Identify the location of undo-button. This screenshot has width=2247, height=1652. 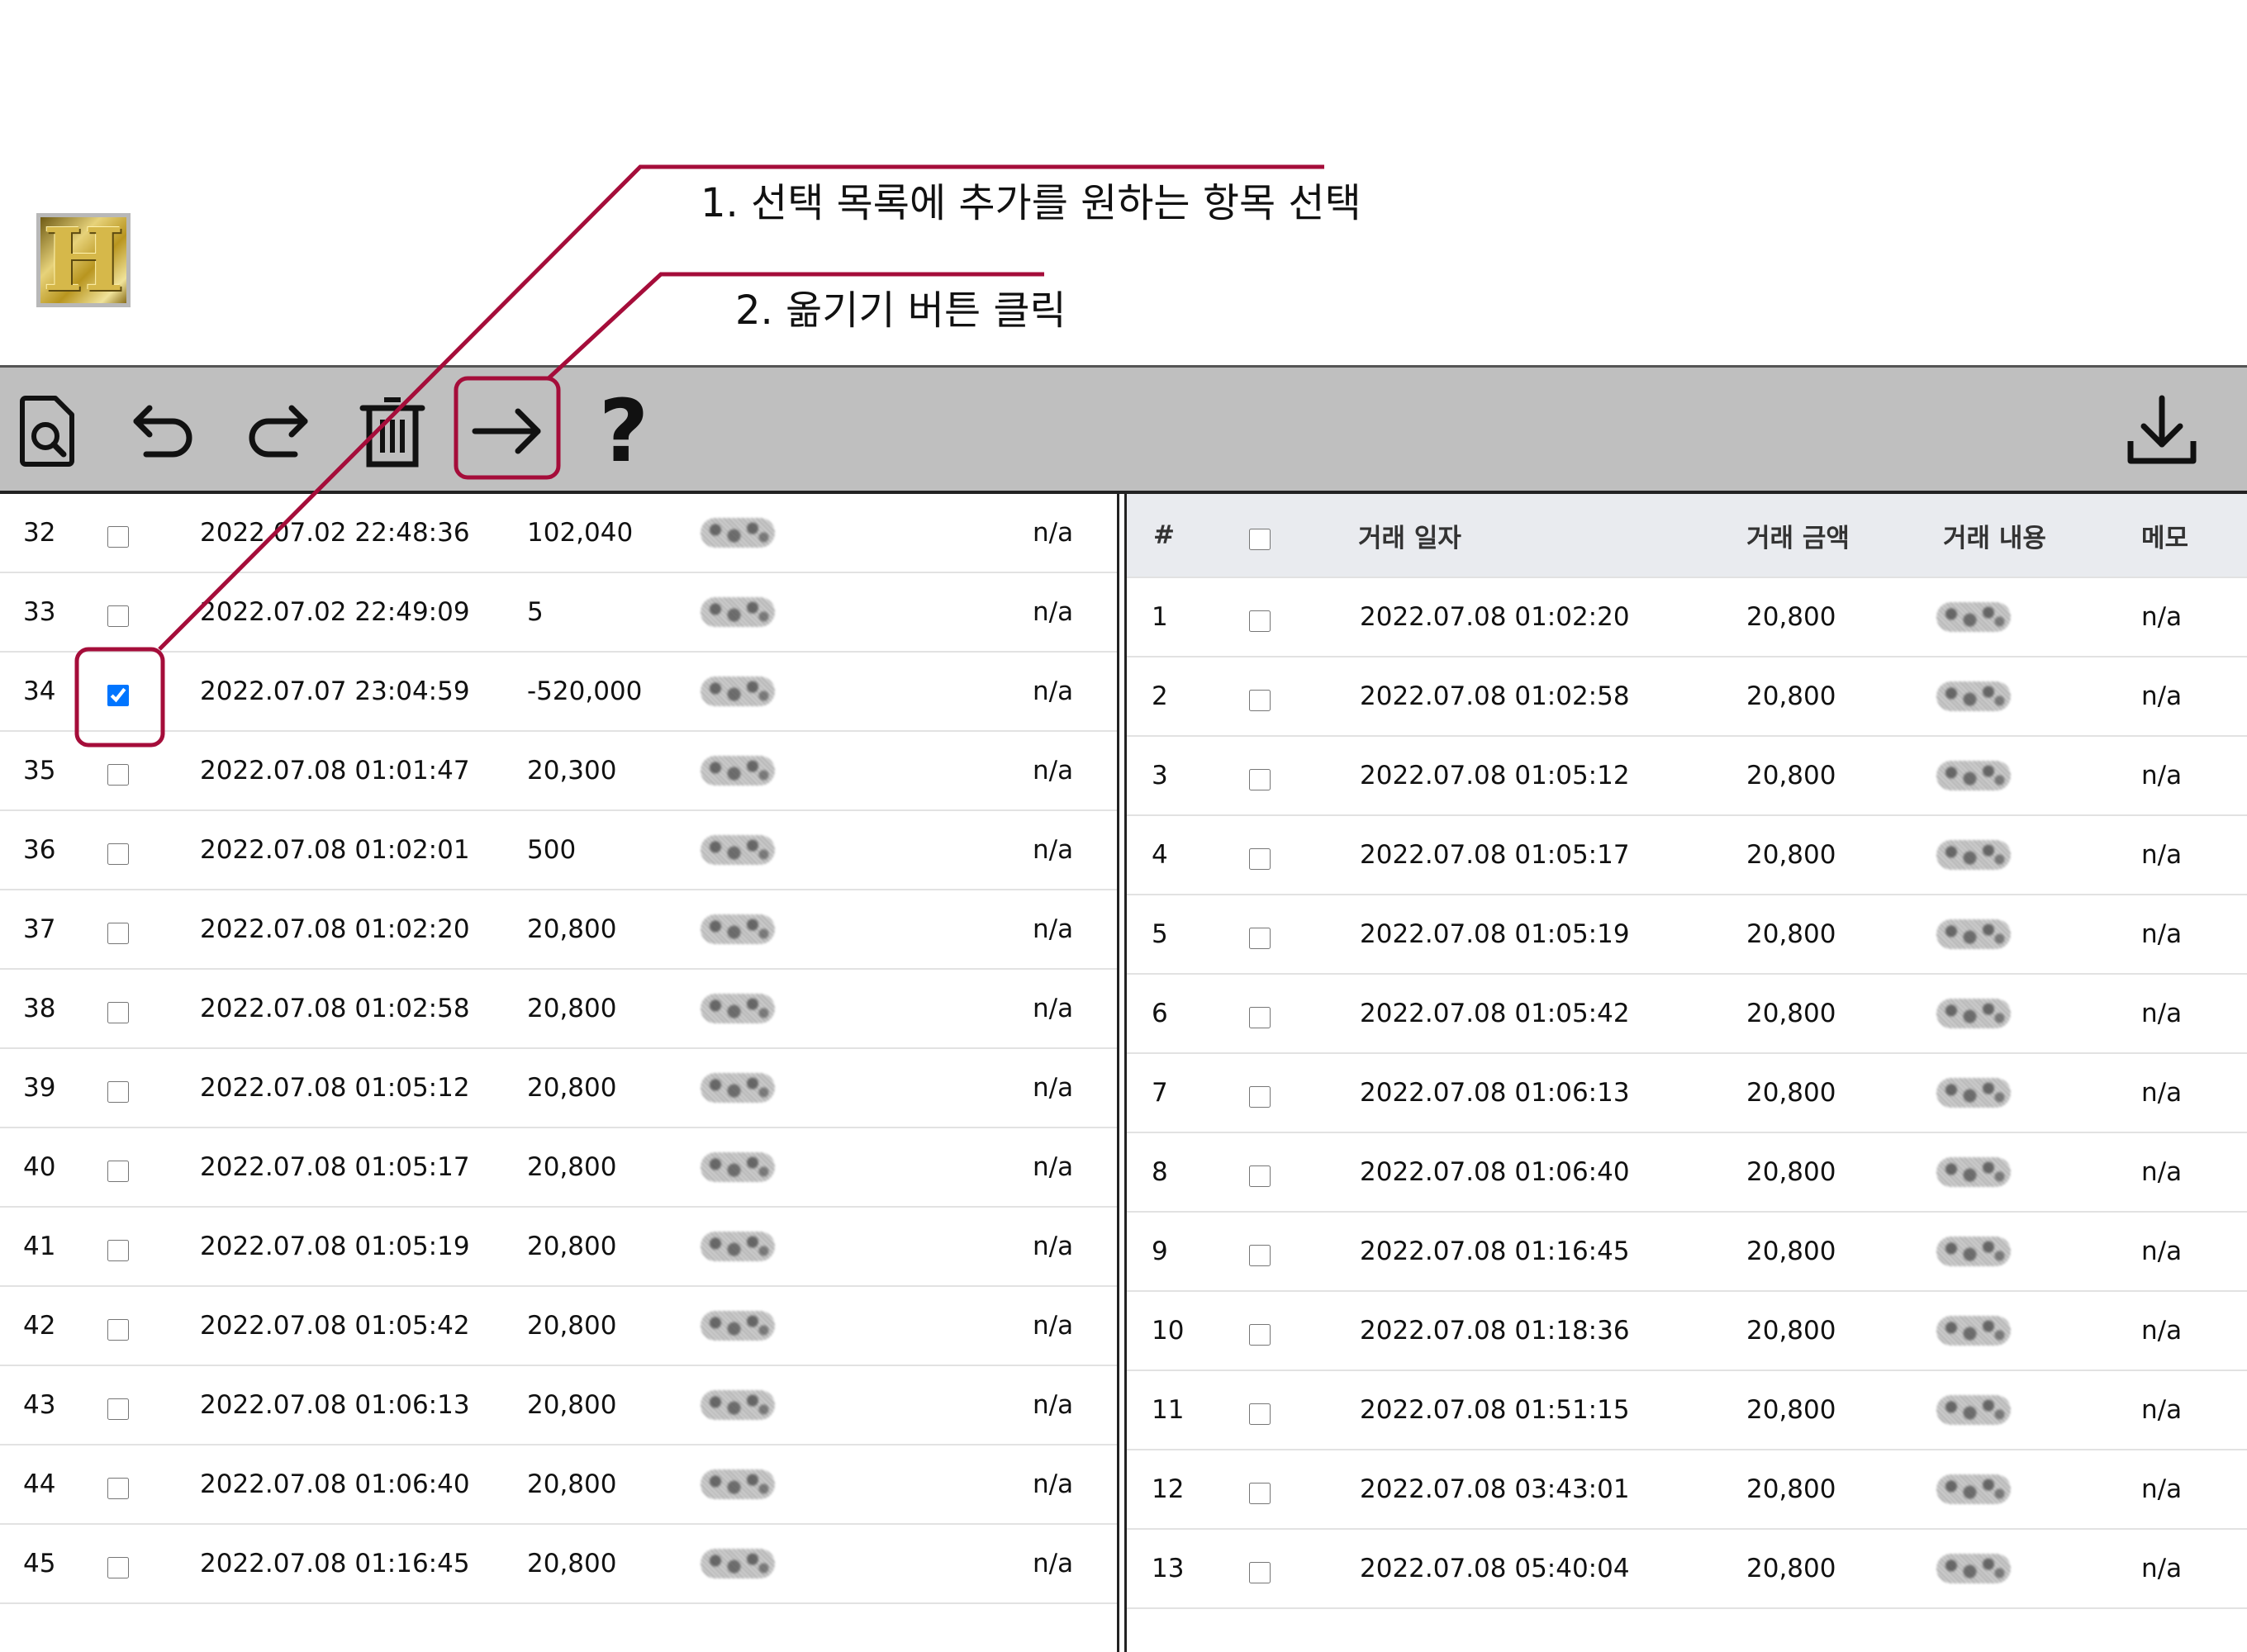
(162, 431).